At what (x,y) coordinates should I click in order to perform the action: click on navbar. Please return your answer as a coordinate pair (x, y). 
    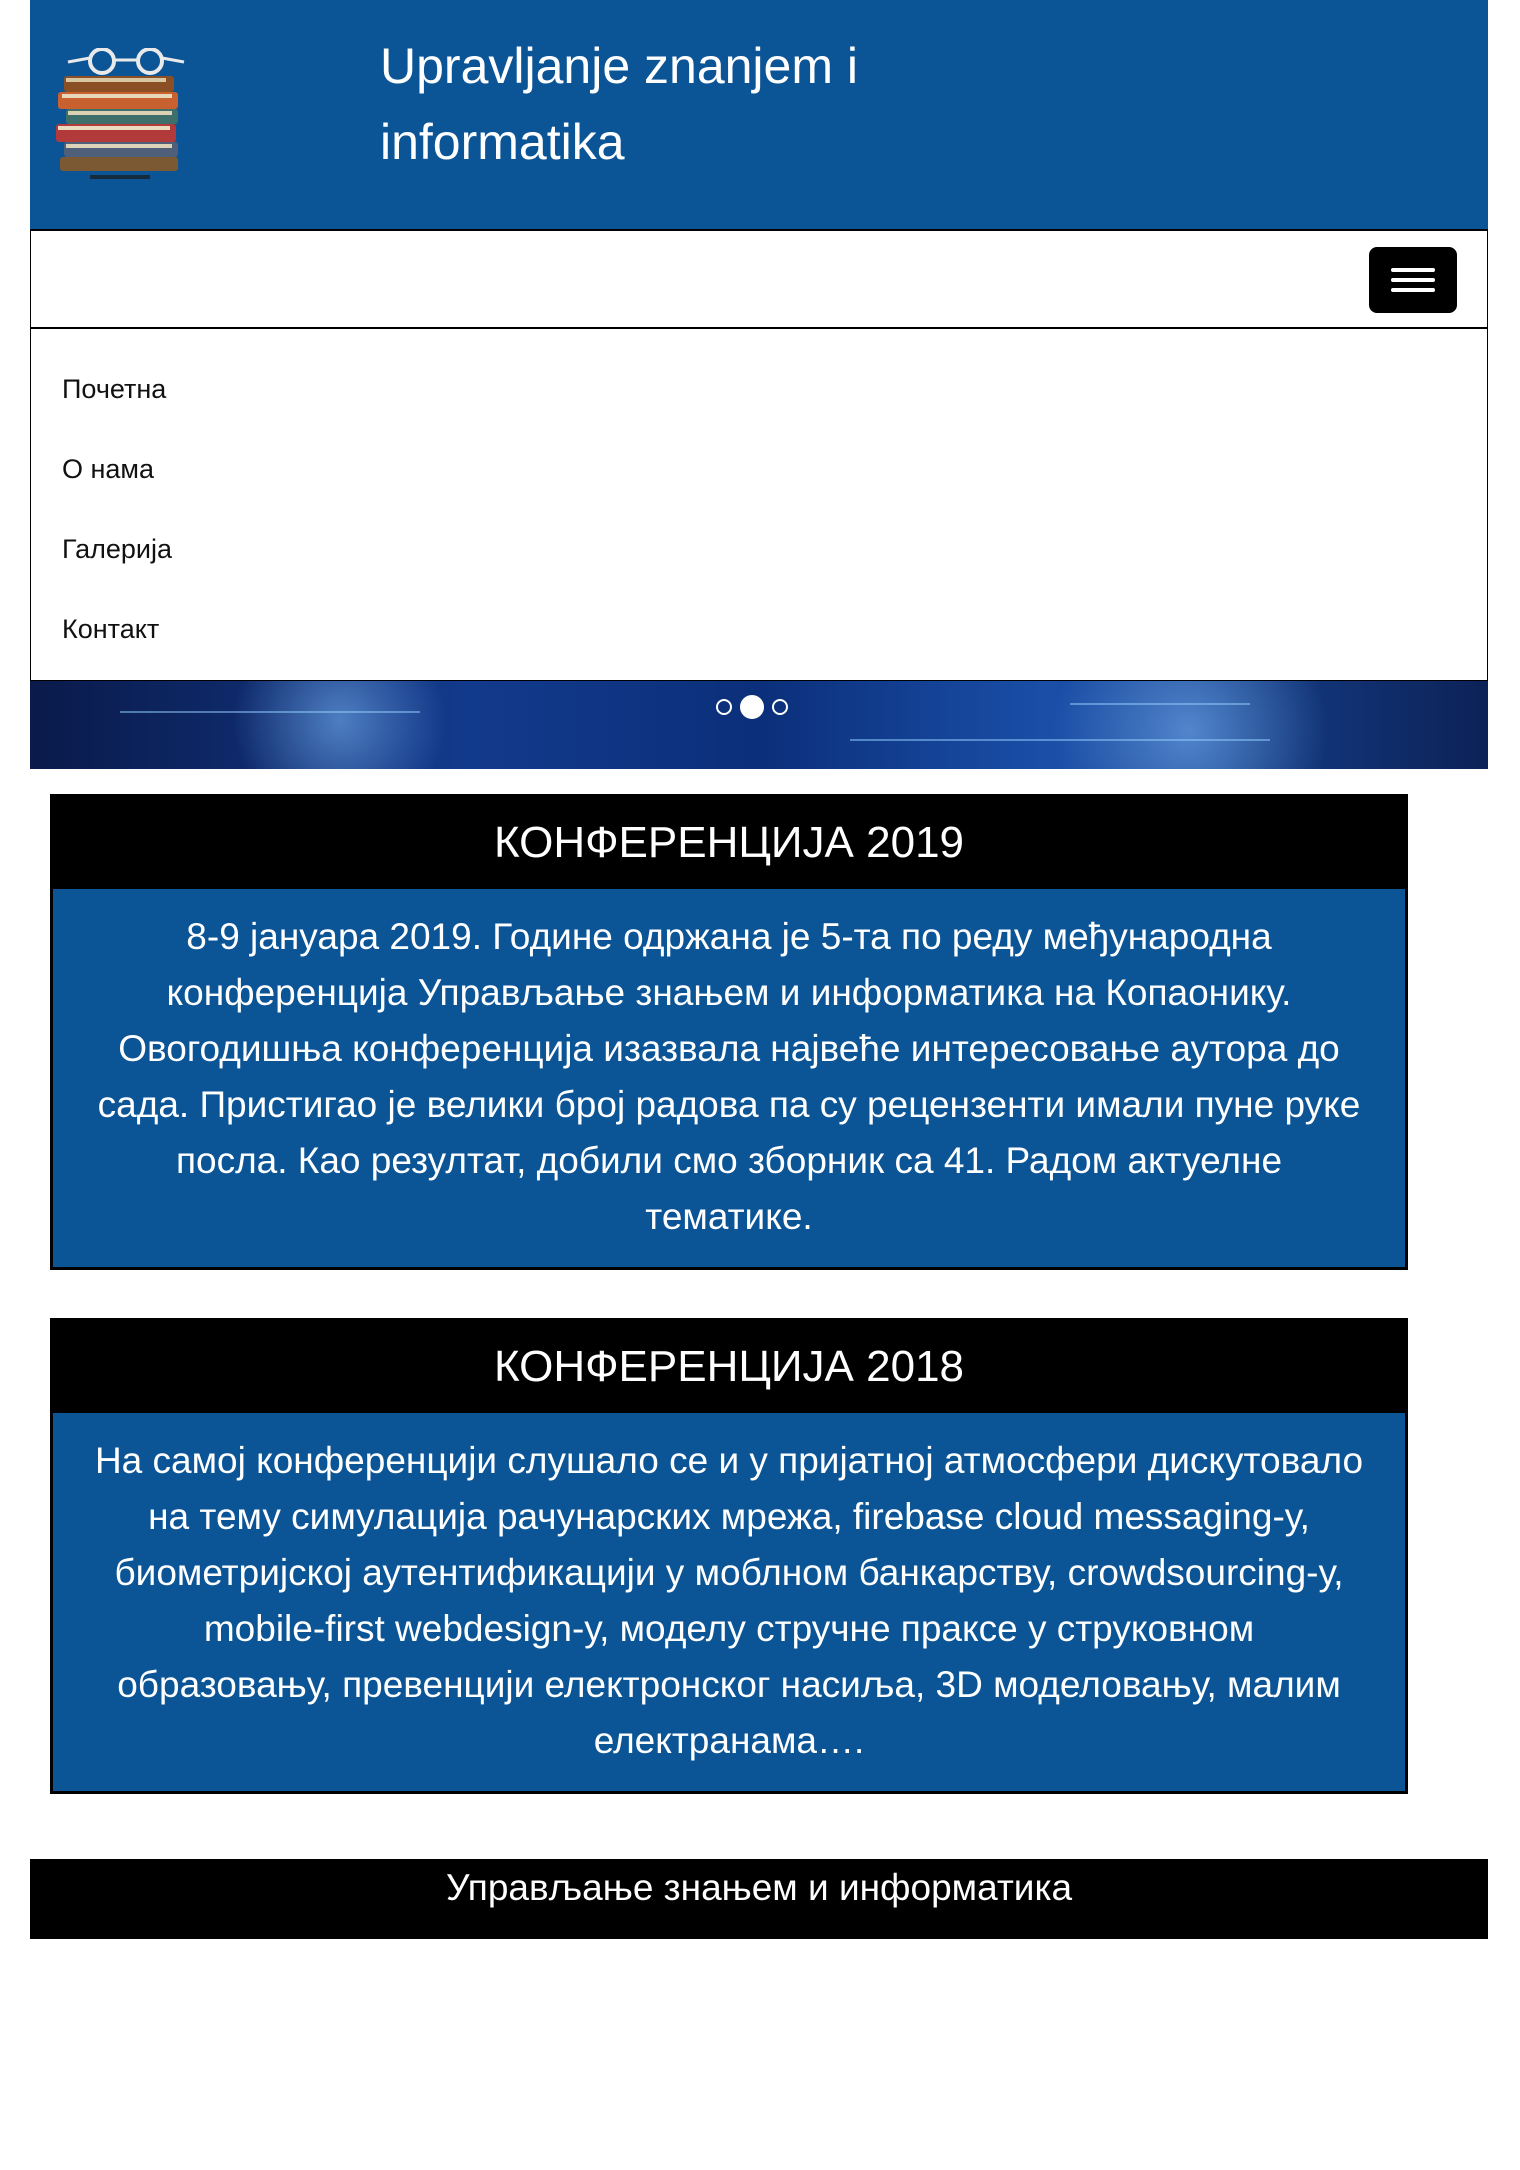
    Looking at the image, I should click on (759, 279).